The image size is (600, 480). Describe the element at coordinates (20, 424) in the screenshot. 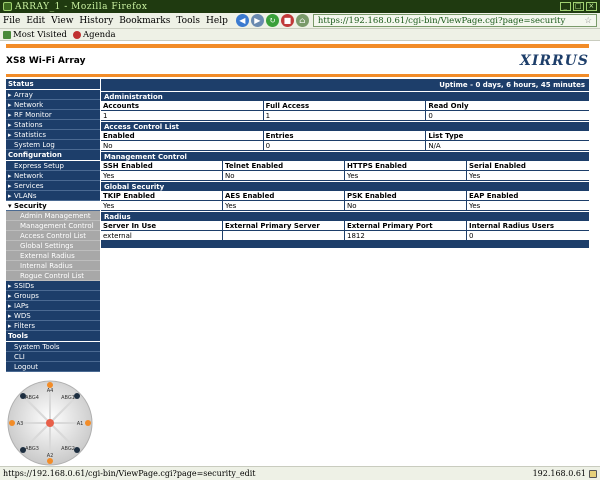

I see `radio-label: A3` at that location.